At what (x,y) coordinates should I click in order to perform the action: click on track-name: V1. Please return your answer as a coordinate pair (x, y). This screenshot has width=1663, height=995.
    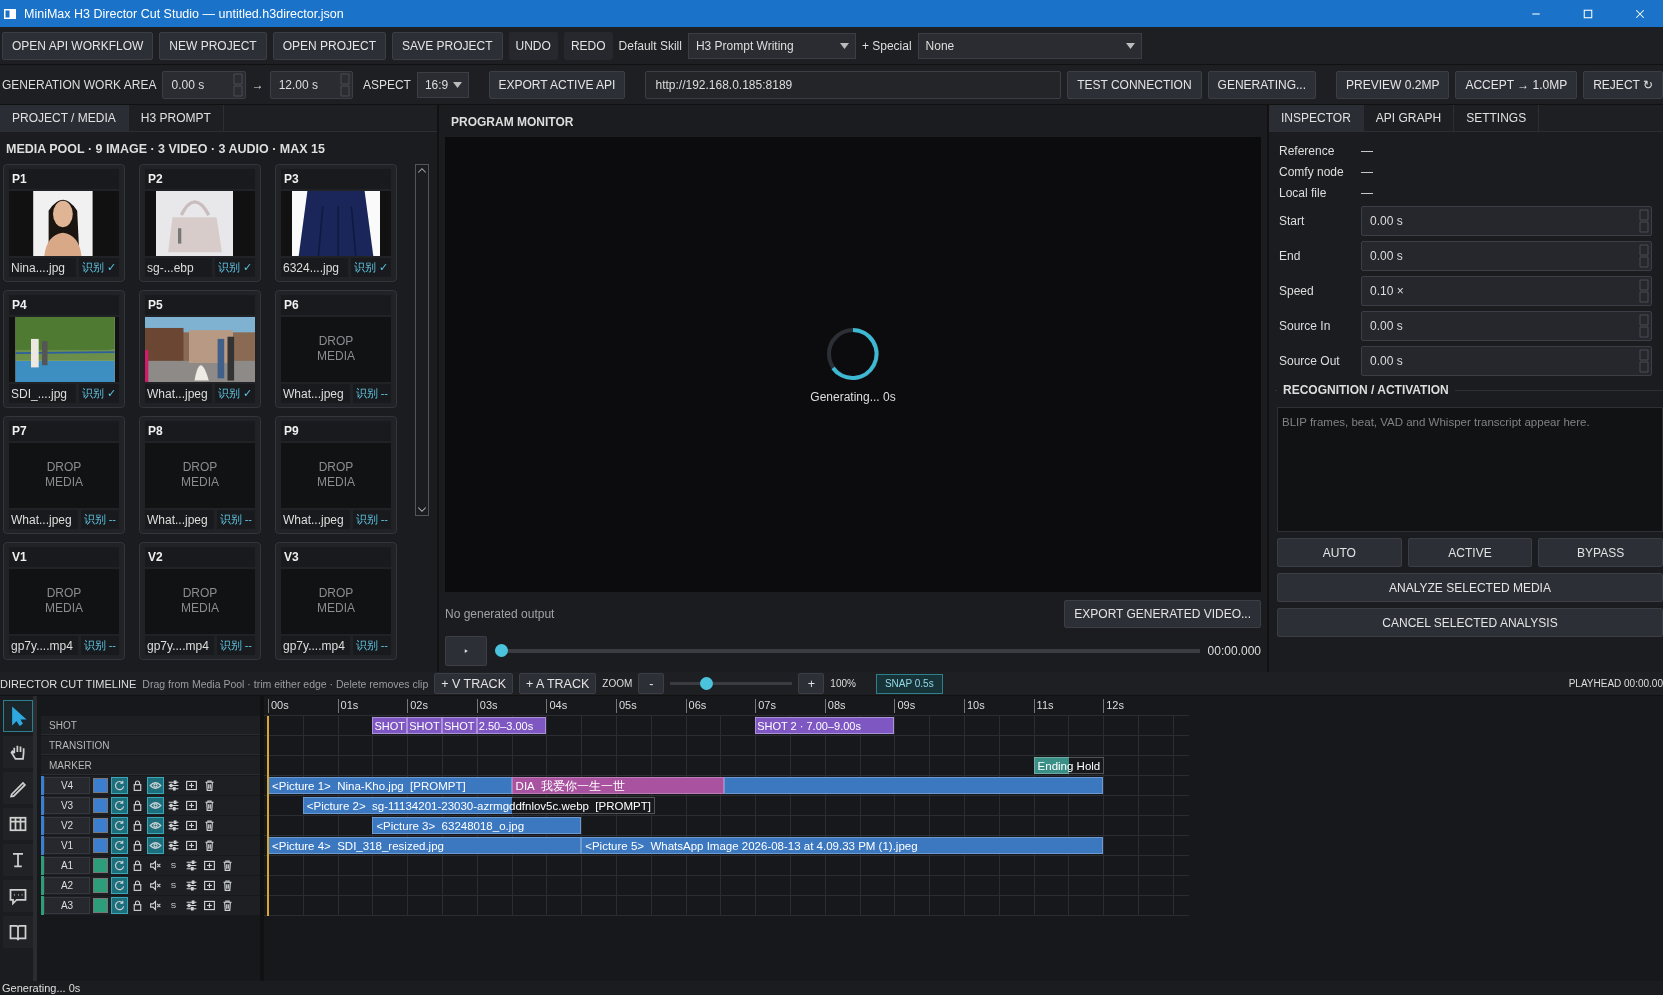
    Looking at the image, I should click on (67, 845).